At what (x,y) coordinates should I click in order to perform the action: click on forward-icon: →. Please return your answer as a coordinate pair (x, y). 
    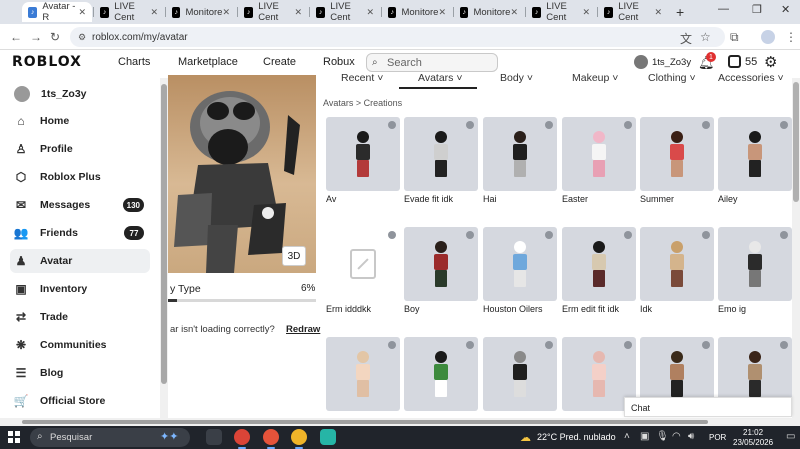
    Looking at the image, I should click on (36, 37).